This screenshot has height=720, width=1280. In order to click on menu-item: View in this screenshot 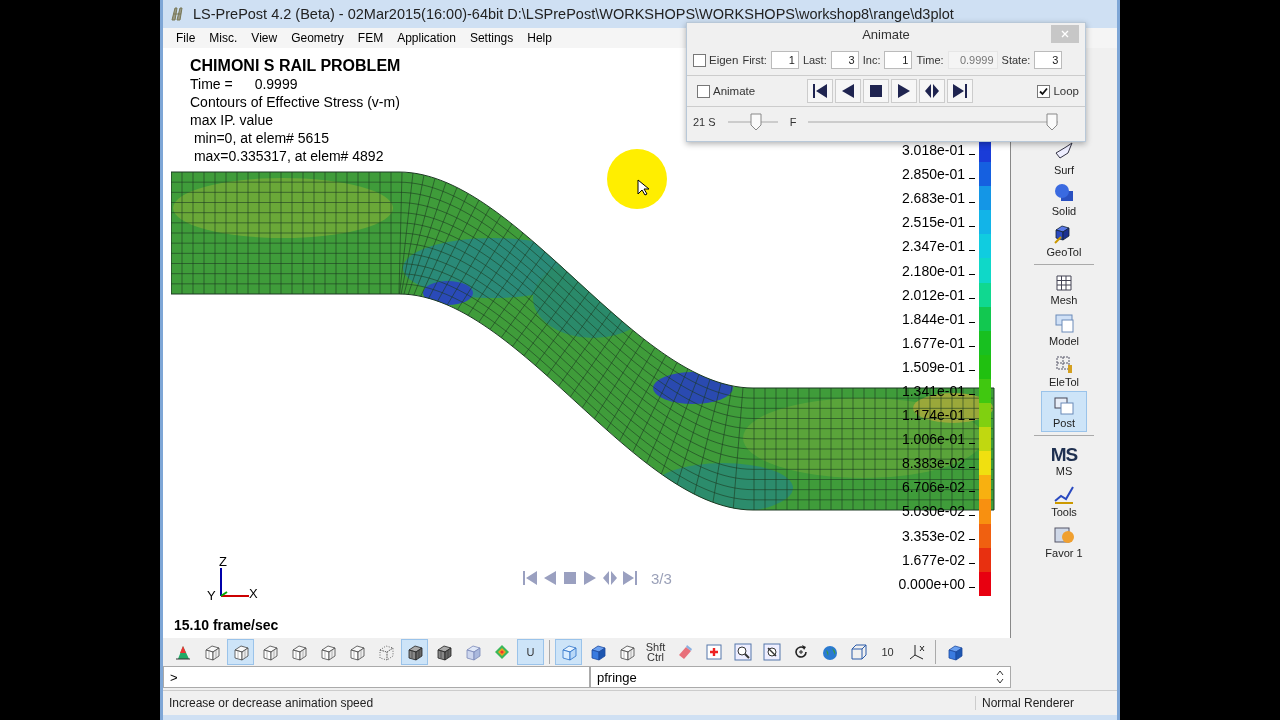, I will do `click(264, 38)`.